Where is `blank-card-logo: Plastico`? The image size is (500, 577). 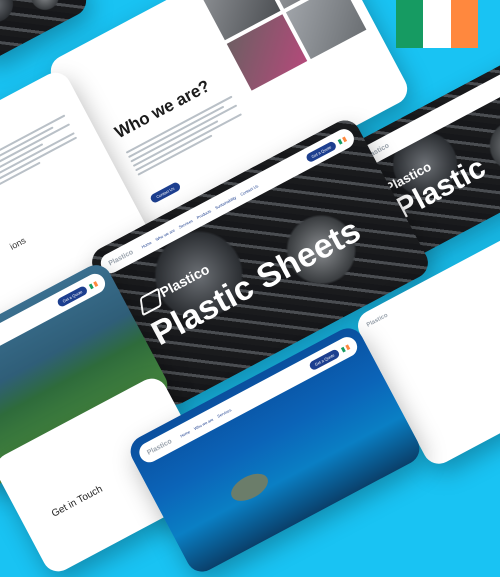 blank-card-logo: Plastico is located at coordinates (377, 321).